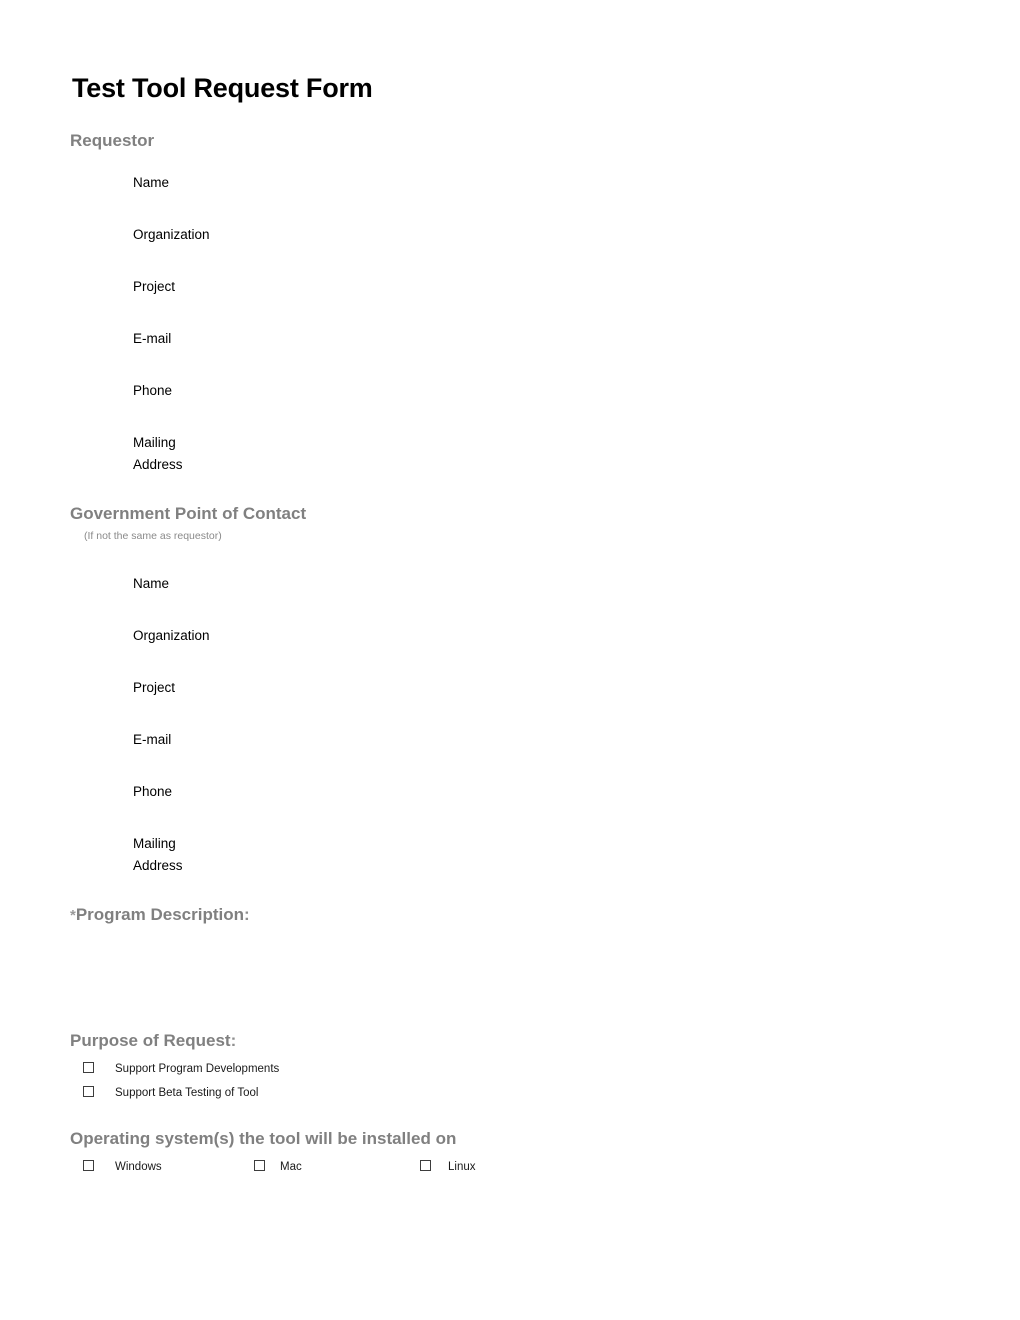 The width and height of the screenshot is (1020, 1320). What do you see at coordinates (610, 338) in the screenshot?
I see `answer-space-requestor-email` at bounding box center [610, 338].